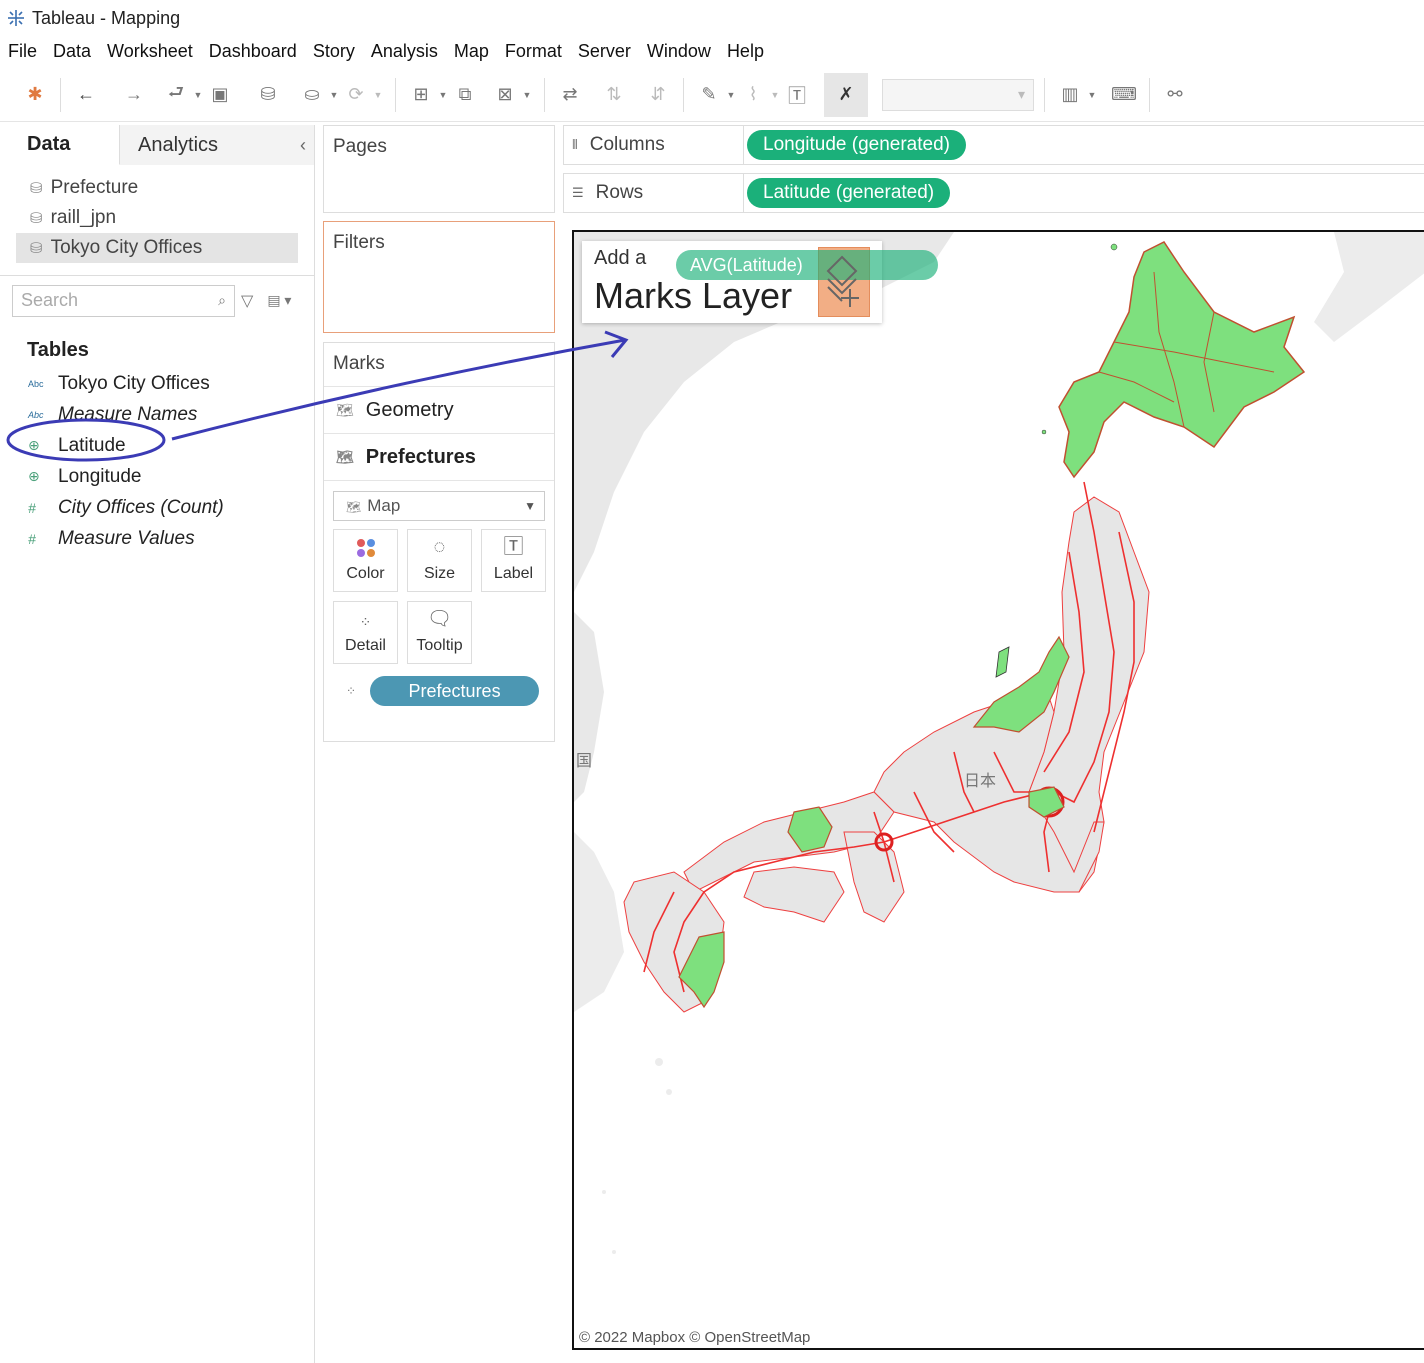 This screenshot has width=1424, height=1363. I want to click on tooltip-button-label: Tooltip, so click(439, 645).